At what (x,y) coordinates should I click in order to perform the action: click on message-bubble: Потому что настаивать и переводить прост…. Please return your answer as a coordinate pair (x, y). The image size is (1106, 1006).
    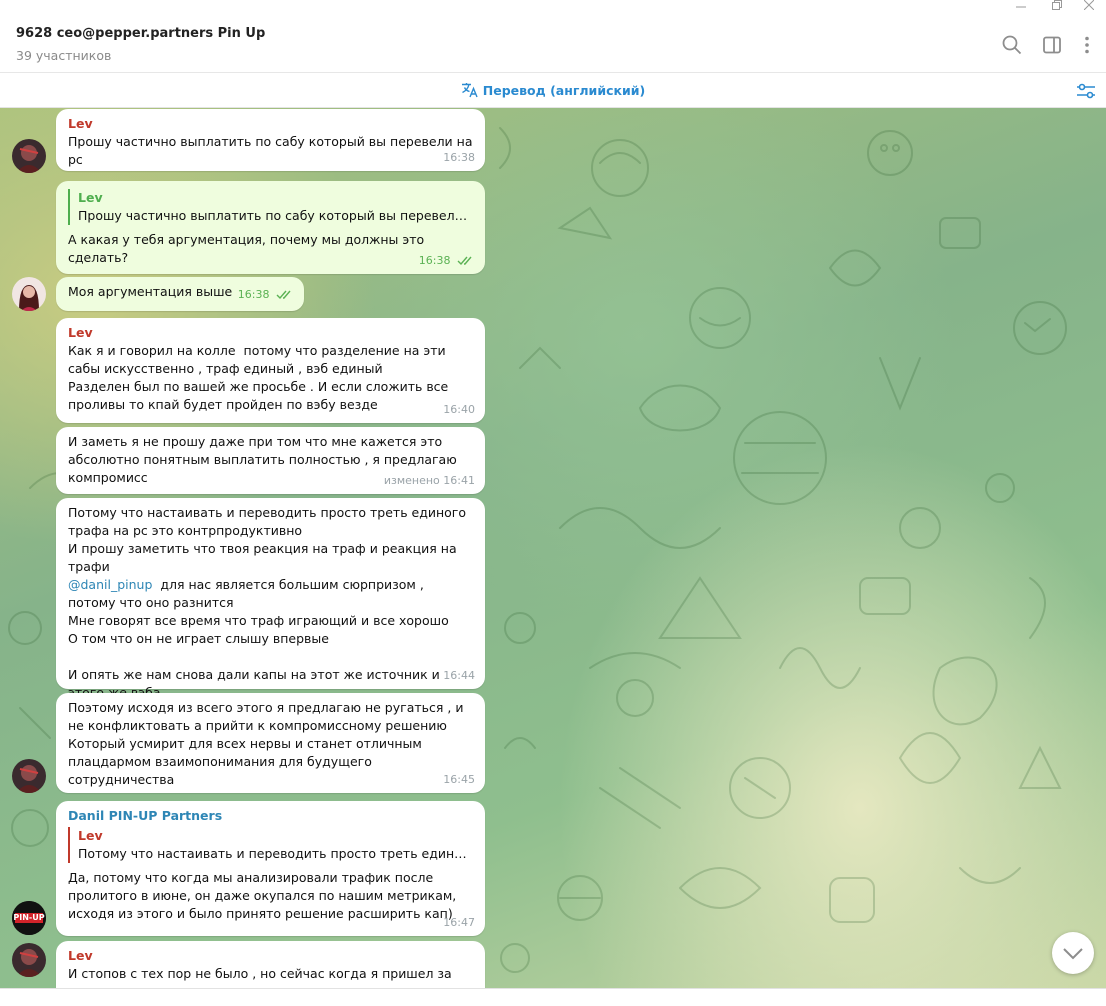
    Looking at the image, I should click on (270, 599).